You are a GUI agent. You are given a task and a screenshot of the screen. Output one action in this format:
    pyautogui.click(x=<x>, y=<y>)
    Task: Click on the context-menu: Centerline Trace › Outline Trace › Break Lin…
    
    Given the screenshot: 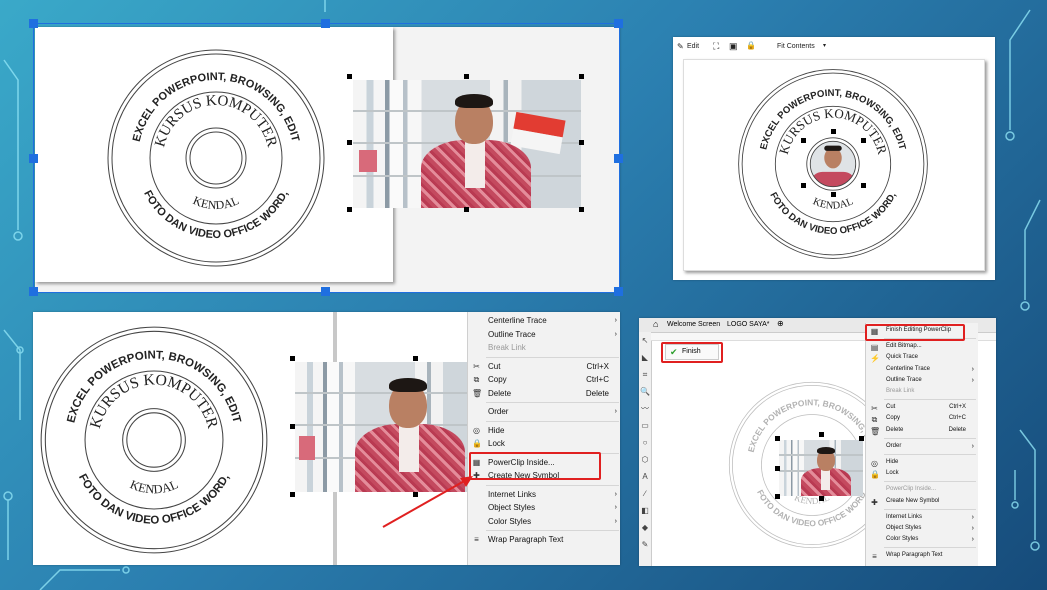 What is the action you would take?
    pyautogui.click(x=543, y=438)
    